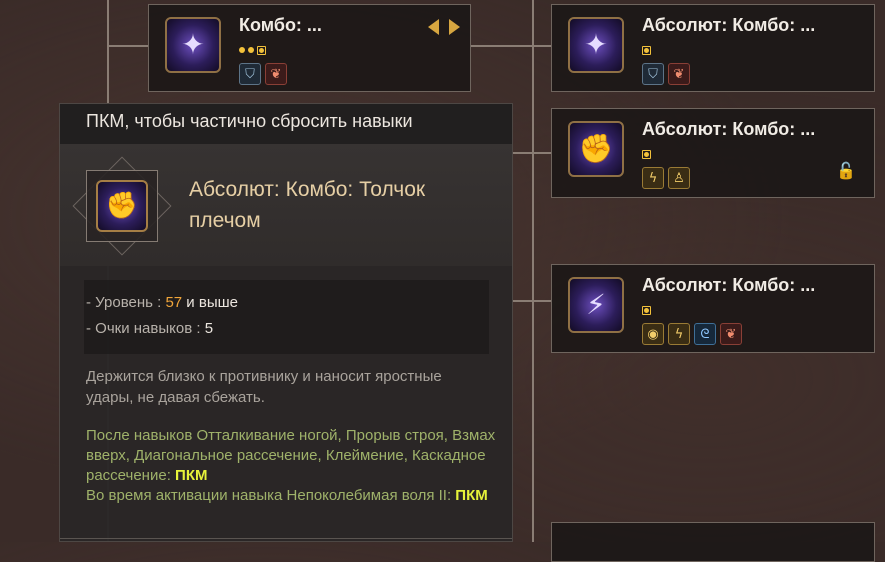 This screenshot has height=562, width=885. Describe the element at coordinates (653, 334) in the screenshot. I see `eye-icon: ◉` at that location.